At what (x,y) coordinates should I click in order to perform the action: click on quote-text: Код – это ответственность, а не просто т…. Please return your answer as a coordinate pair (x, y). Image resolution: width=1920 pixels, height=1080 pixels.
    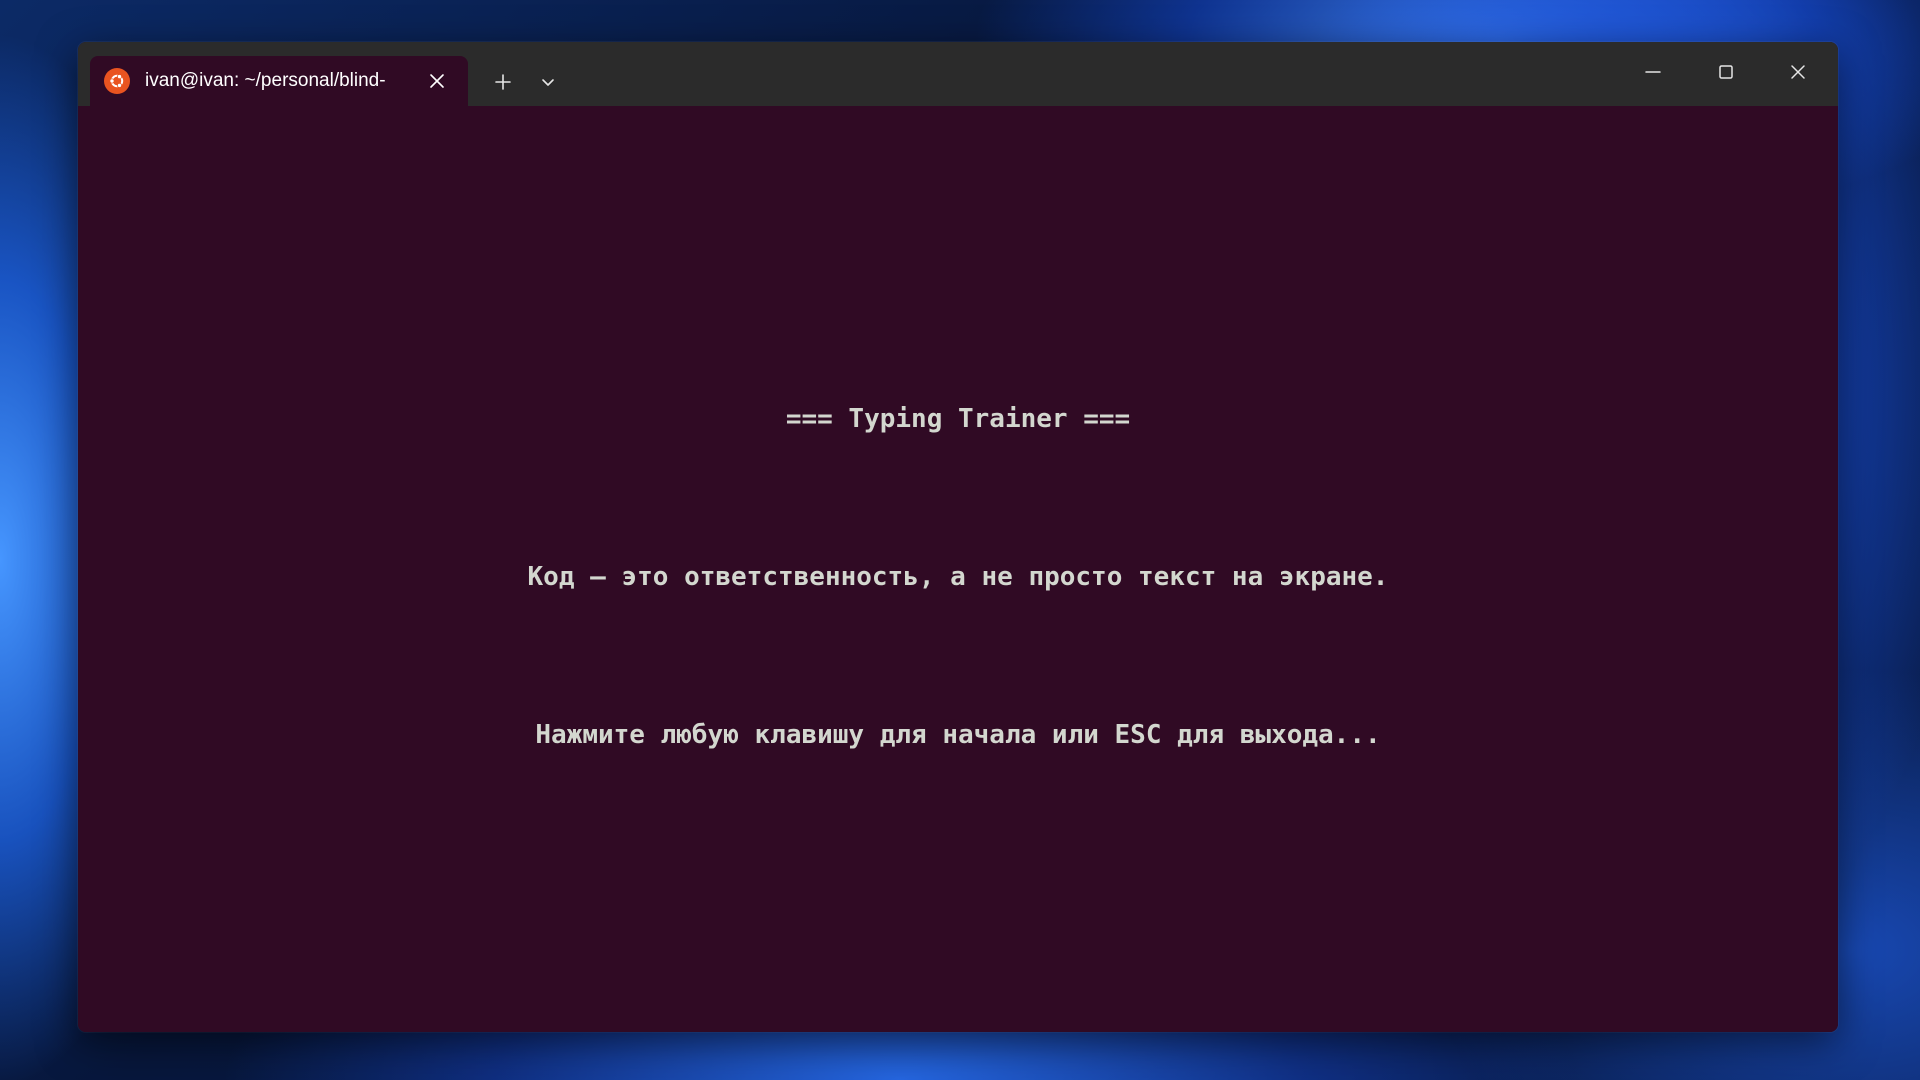
    Looking at the image, I should click on (958, 577).